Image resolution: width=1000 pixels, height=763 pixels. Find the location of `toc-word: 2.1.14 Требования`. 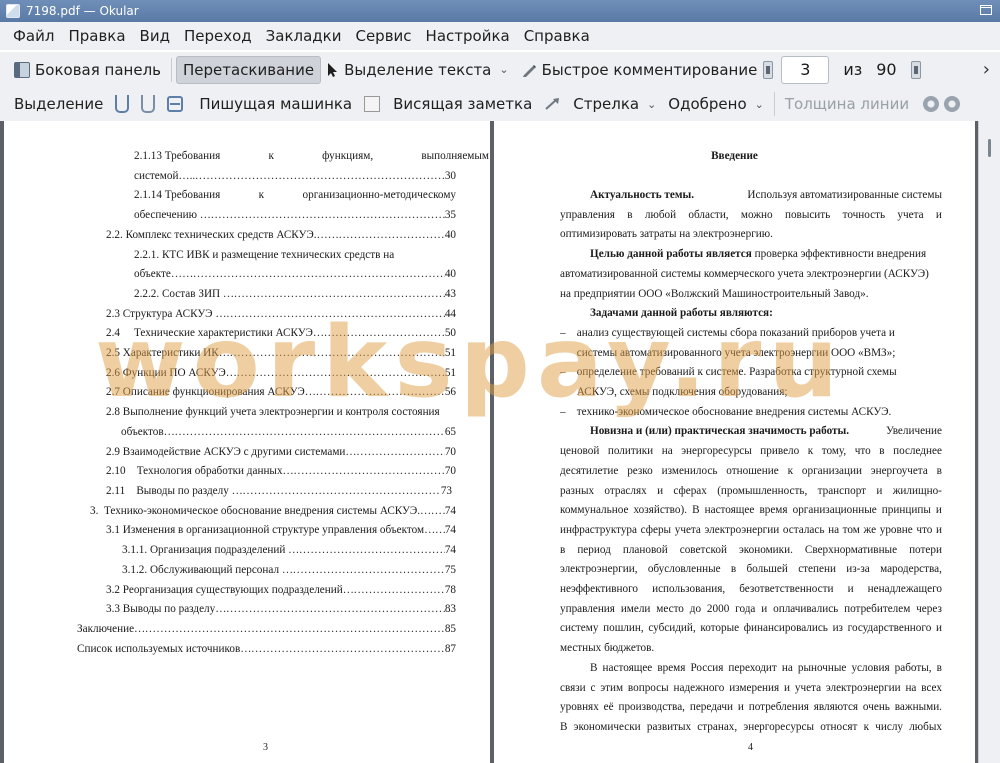

toc-word: 2.1.14 Требования is located at coordinates (177, 195).